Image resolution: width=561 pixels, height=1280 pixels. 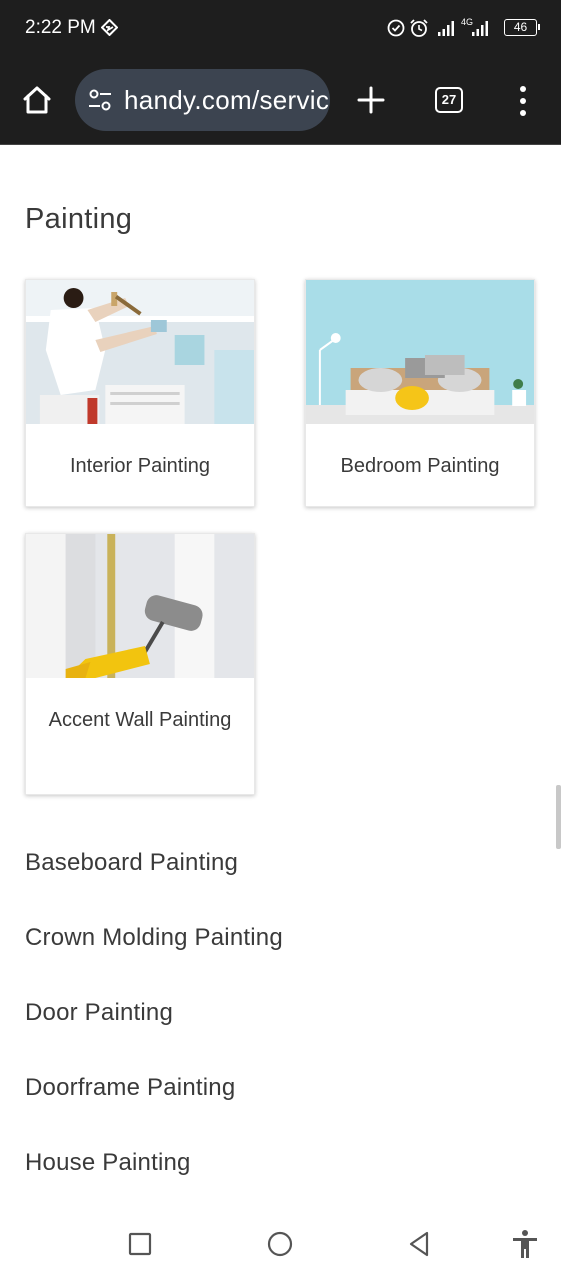 I want to click on menu-icon, so click(x=523, y=101).